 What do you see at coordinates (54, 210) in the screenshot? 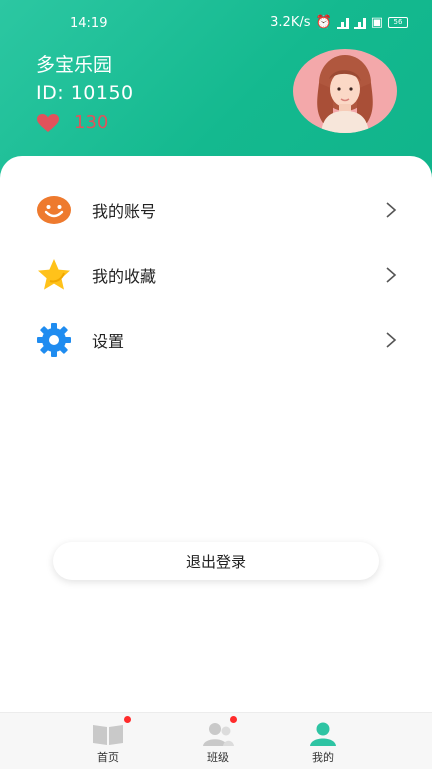
I see `smiley-icon` at bounding box center [54, 210].